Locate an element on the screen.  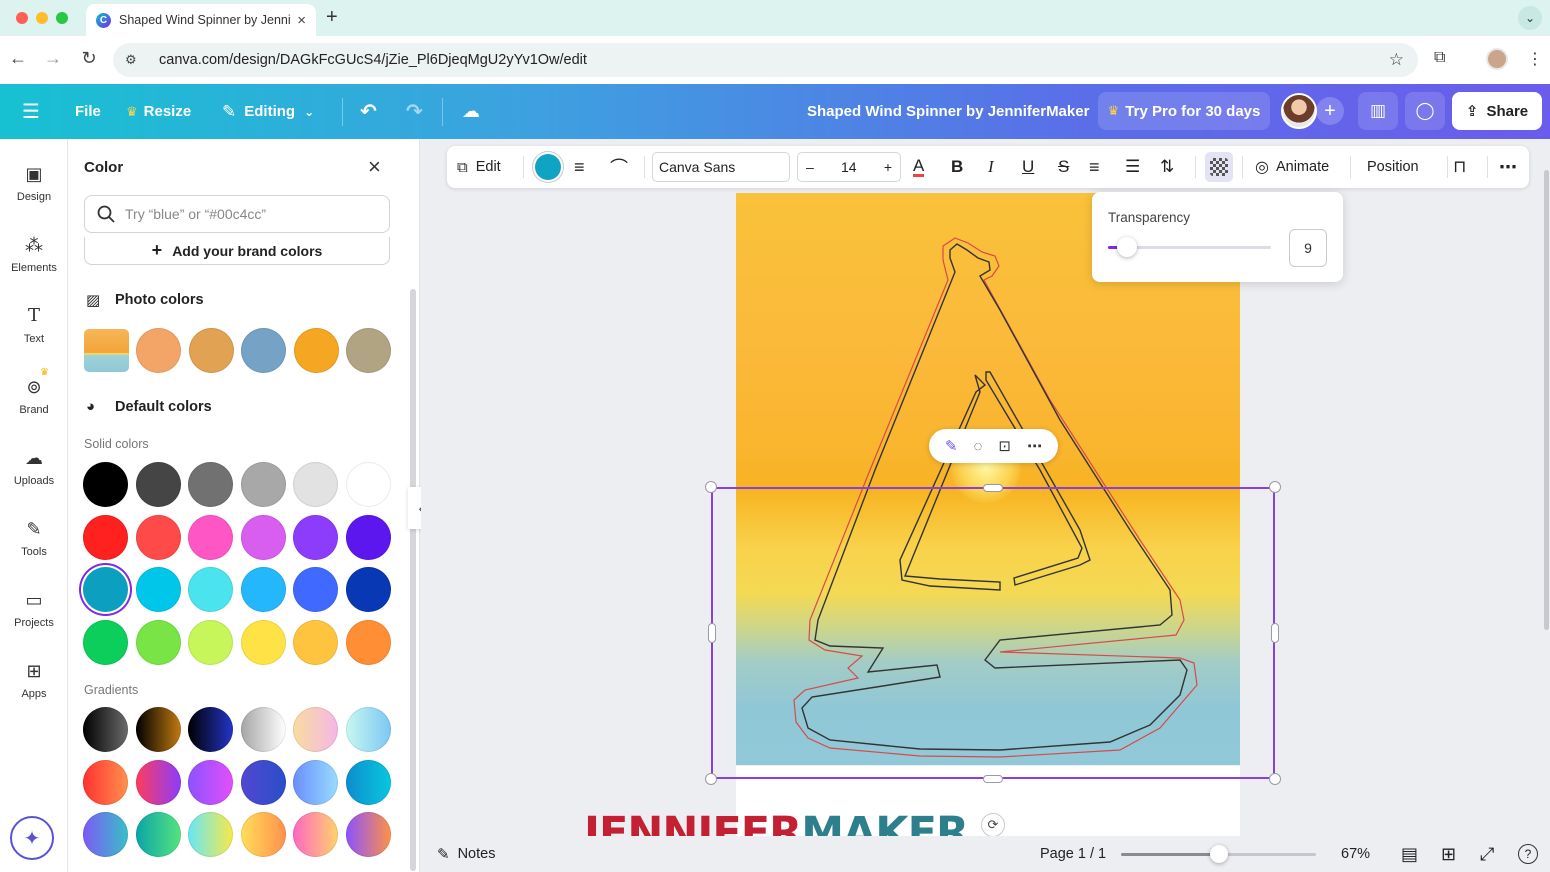
transparency-checker-icon is located at coordinates (1219, 167).